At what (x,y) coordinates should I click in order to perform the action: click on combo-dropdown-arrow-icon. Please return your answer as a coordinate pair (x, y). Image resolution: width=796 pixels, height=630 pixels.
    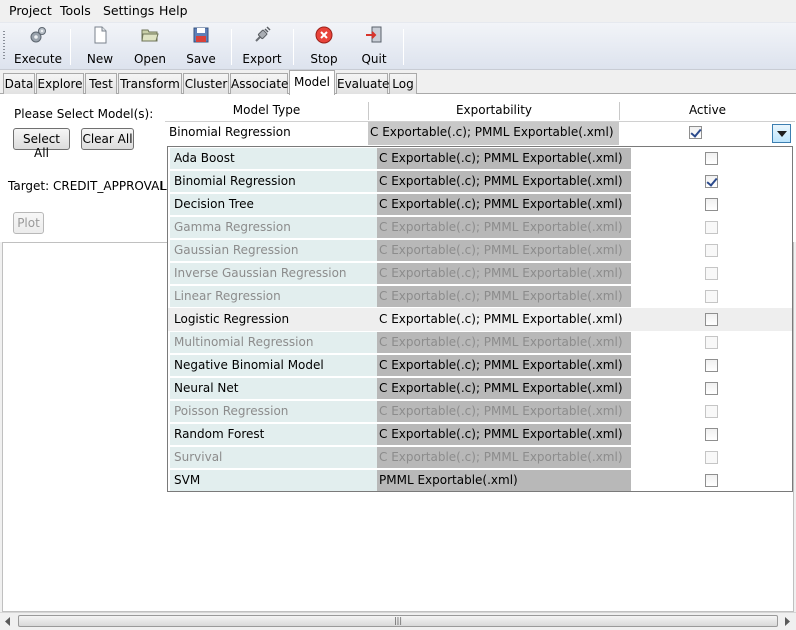
    Looking at the image, I should click on (781, 133).